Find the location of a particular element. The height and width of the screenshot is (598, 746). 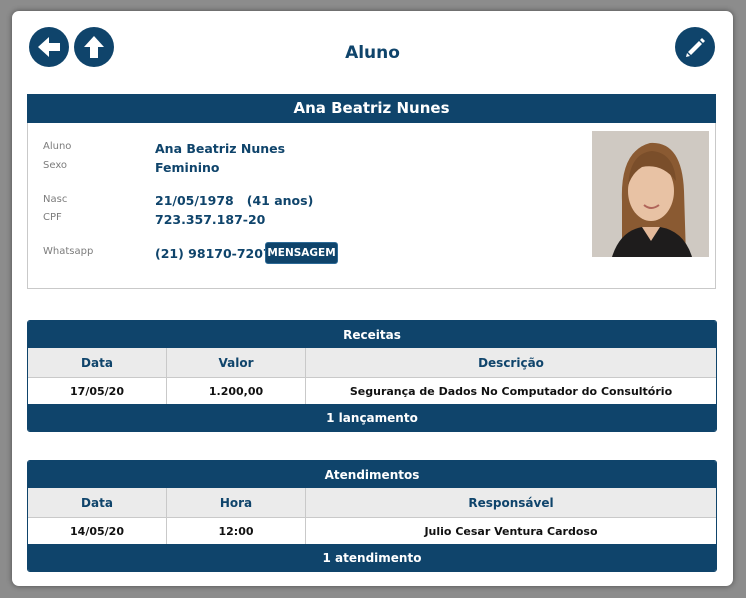

aluno-label: Aluno is located at coordinates (57, 146).